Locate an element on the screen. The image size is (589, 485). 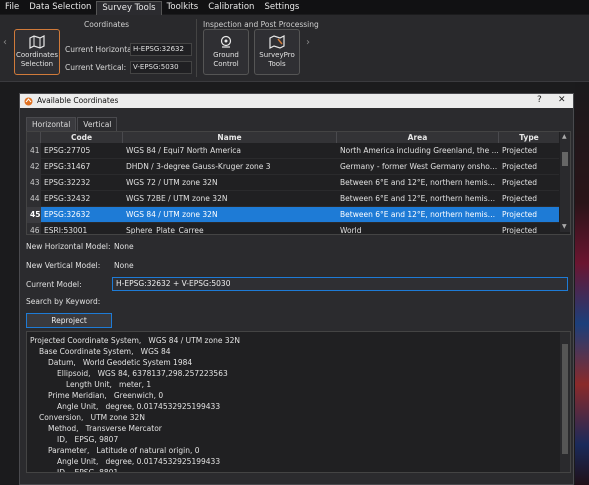
new-vertical-value: None is located at coordinates (124, 265).